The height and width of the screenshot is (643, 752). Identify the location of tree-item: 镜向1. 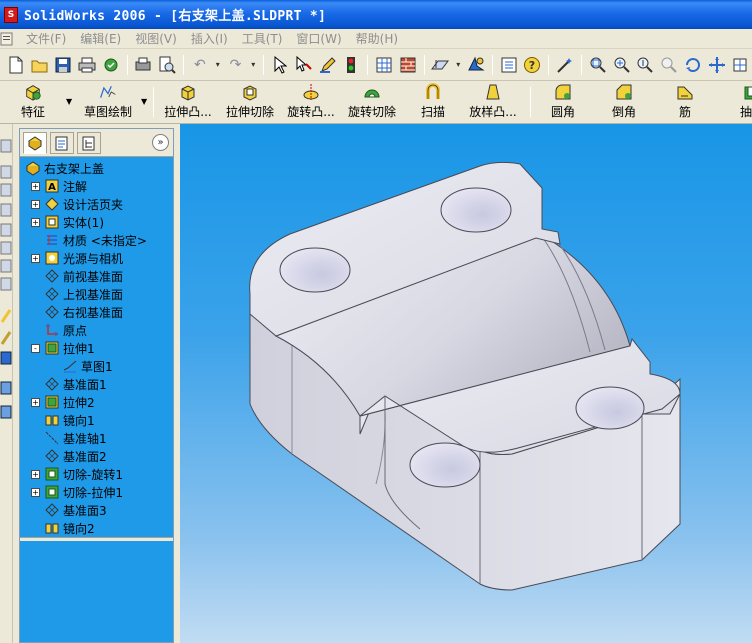
(63, 420).